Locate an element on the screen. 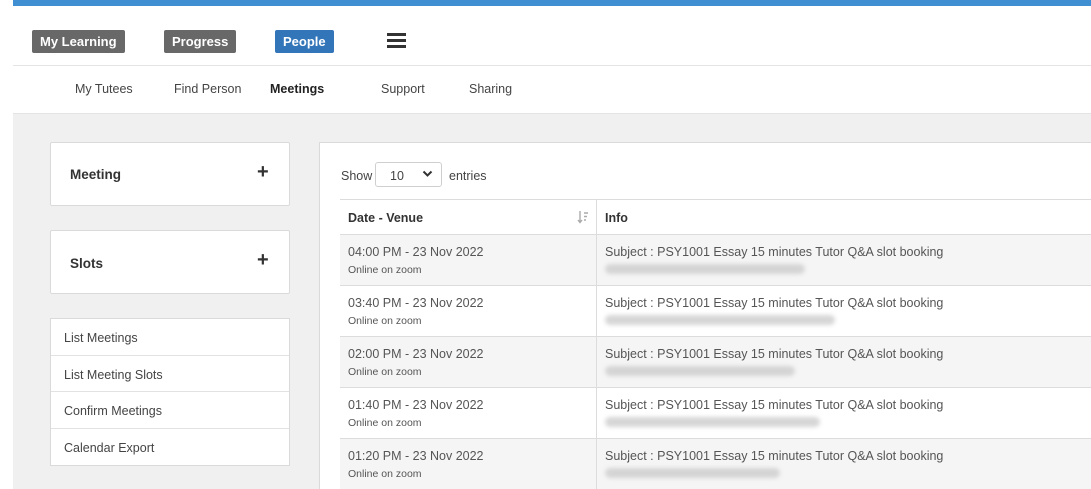 The width and height of the screenshot is (1091, 489). meeting-panel: Meeting + is located at coordinates (170, 174).